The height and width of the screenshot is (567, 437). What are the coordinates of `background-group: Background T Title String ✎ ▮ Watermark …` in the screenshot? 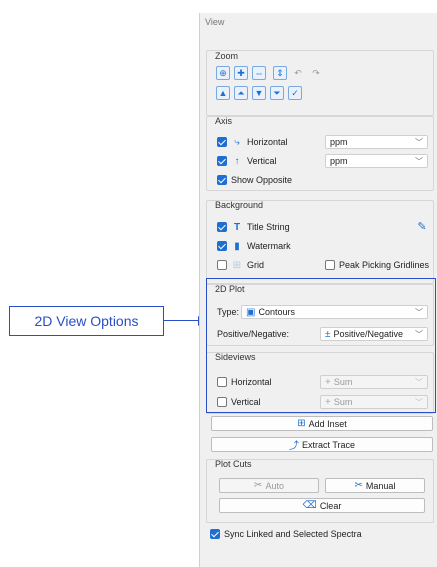 It's located at (320, 242).